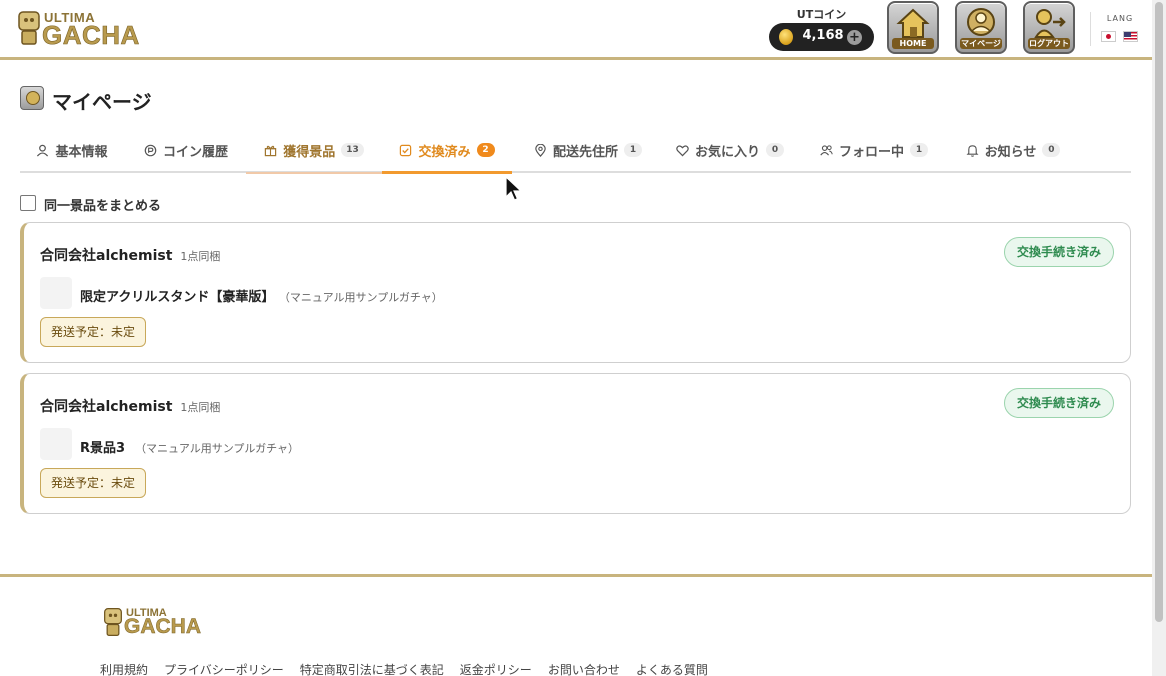  I want to click on tab-coin-history: コイン履歴, so click(186, 150).